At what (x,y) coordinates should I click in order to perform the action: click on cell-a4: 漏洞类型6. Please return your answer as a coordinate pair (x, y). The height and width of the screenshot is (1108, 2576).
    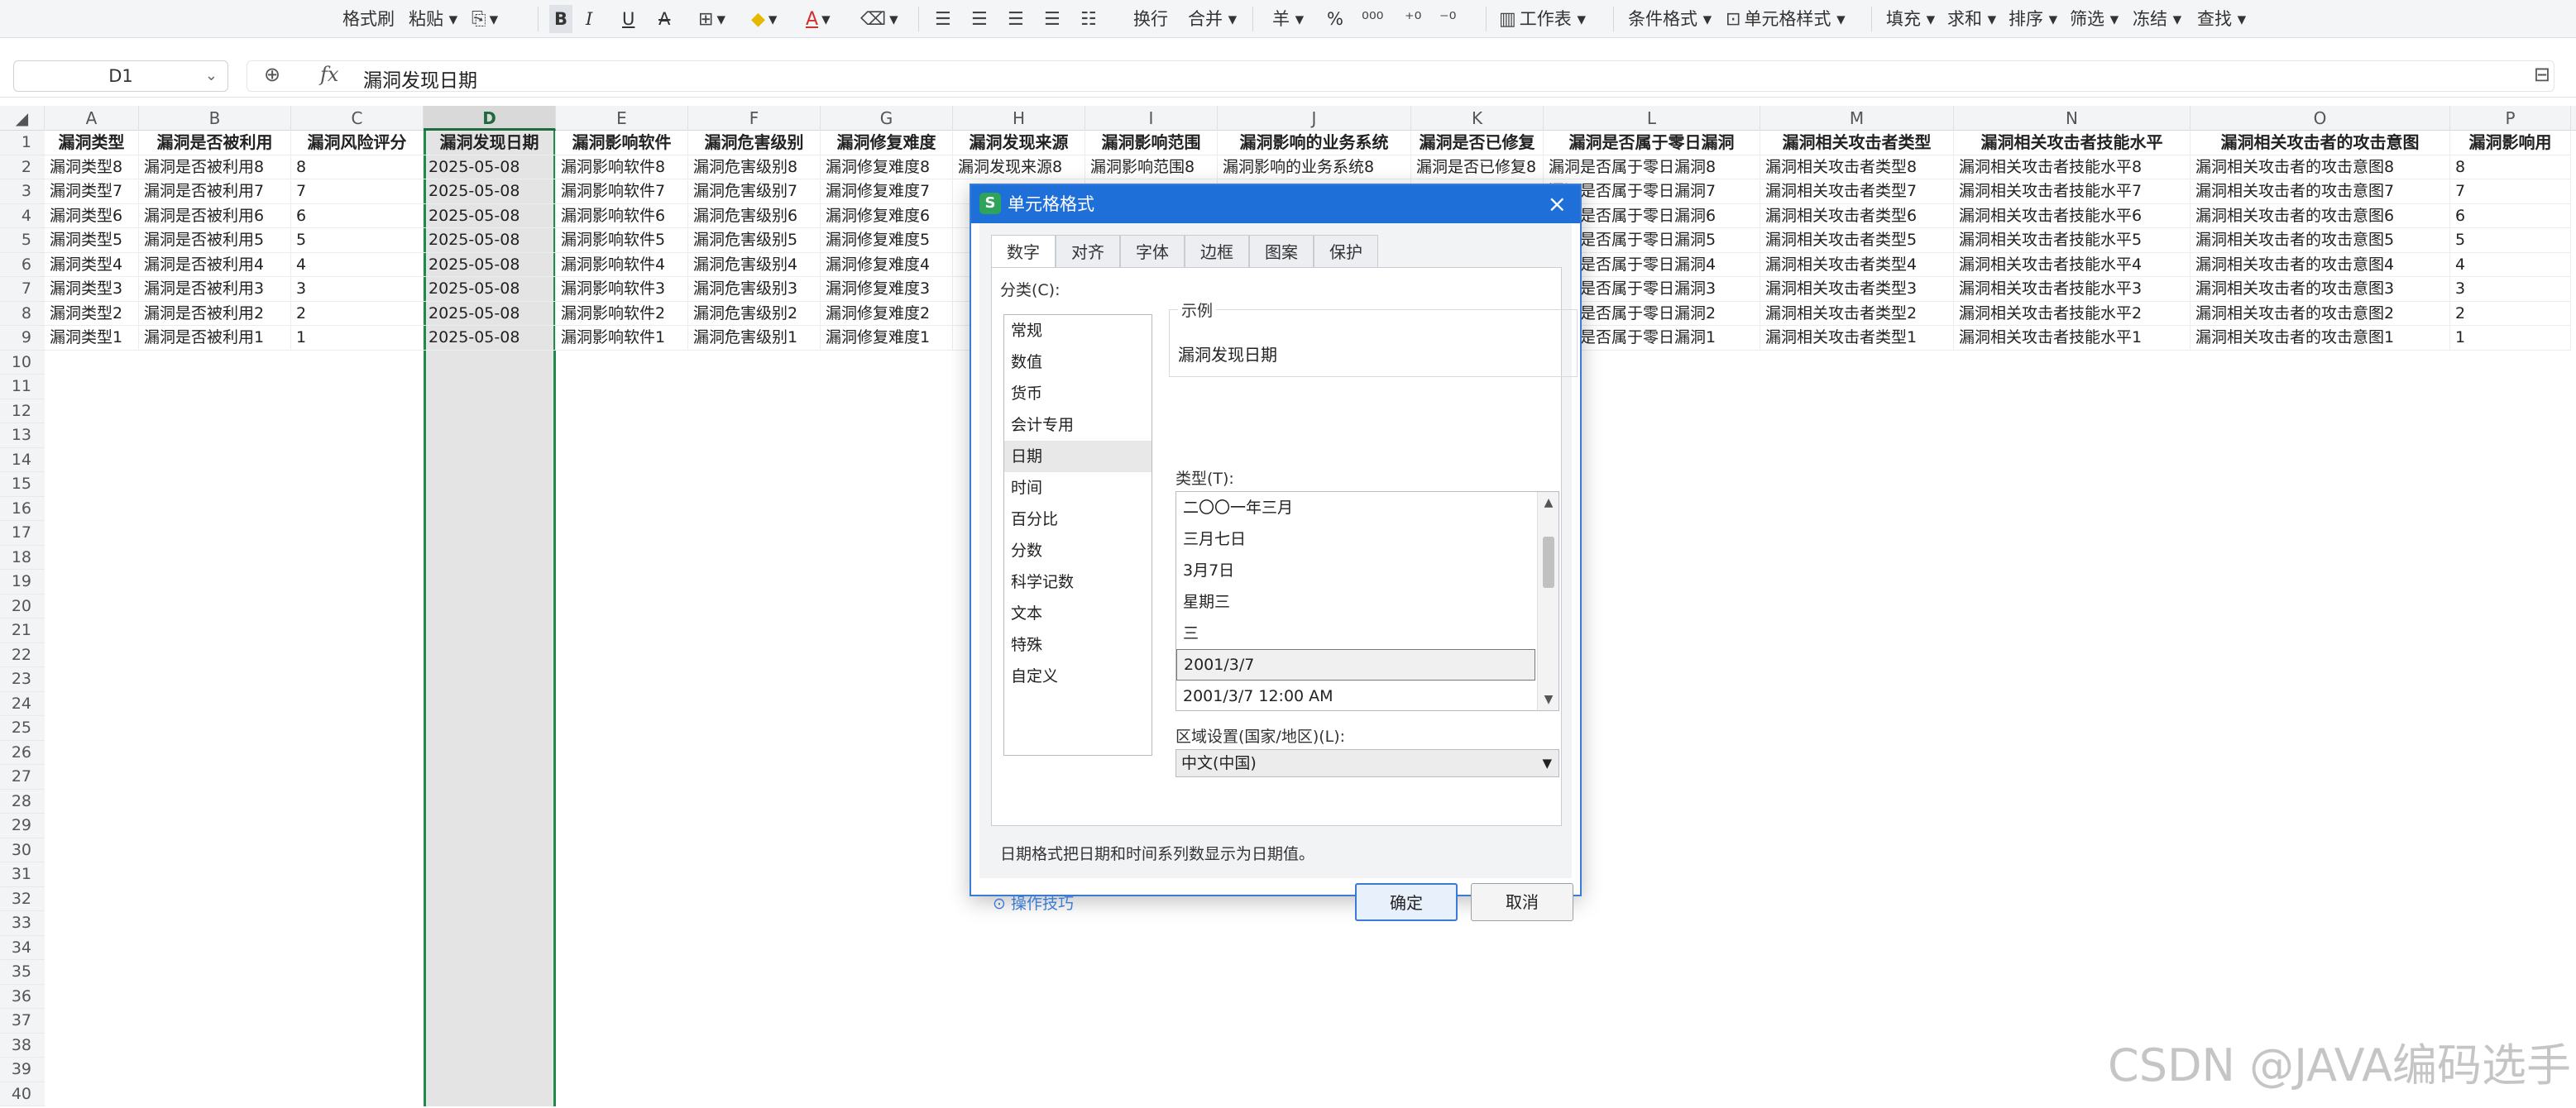
    Looking at the image, I should click on (92, 216).